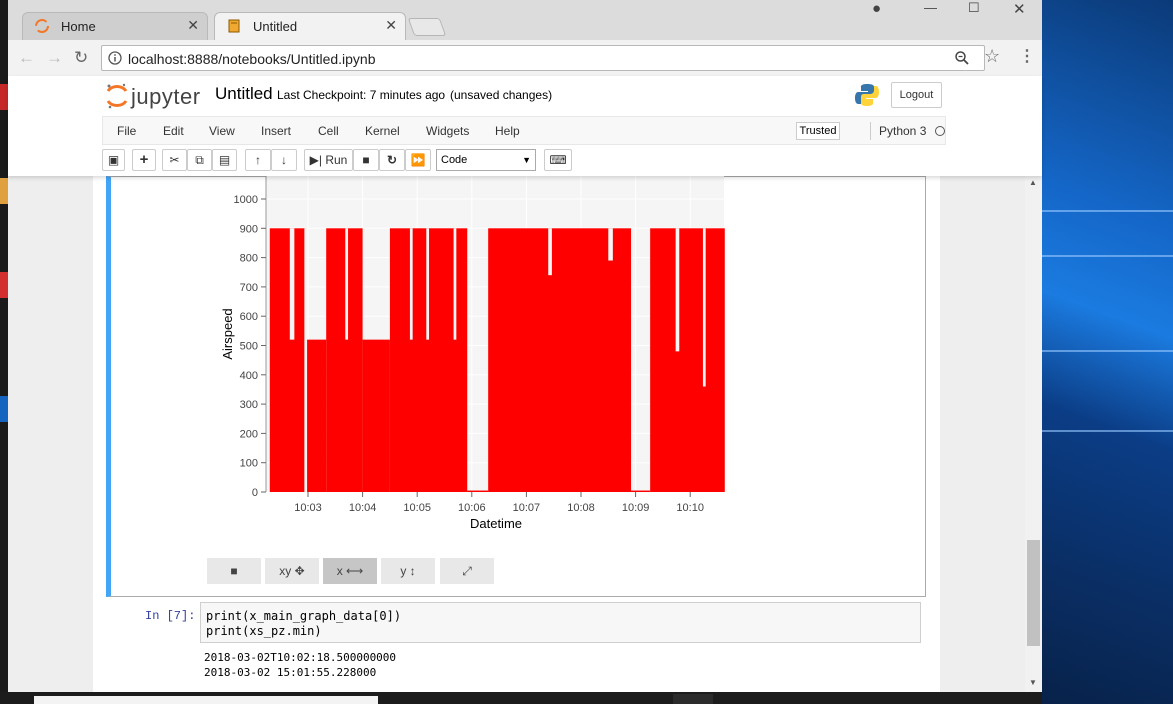 The width and height of the screenshot is (1173, 704). Describe the element at coordinates (258, 160) in the screenshot. I see `move-up-button: ↑` at that location.